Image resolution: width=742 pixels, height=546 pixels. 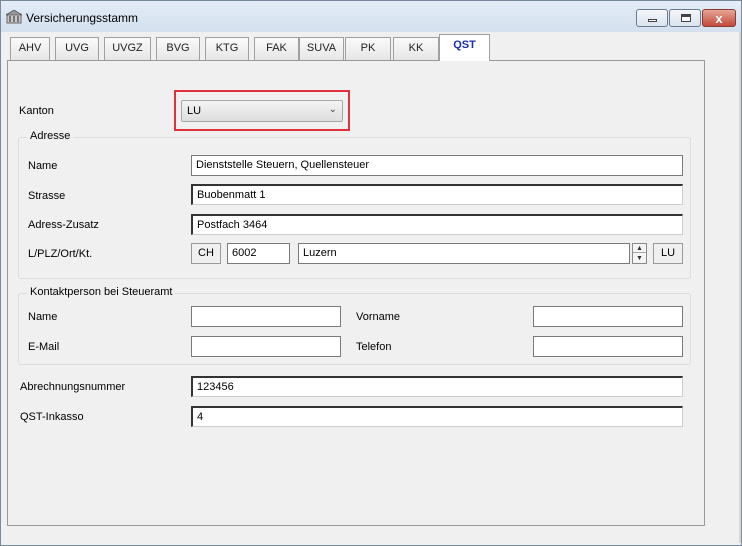 I want to click on strasse-input: Buobenmatt 1, so click(x=437, y=194).